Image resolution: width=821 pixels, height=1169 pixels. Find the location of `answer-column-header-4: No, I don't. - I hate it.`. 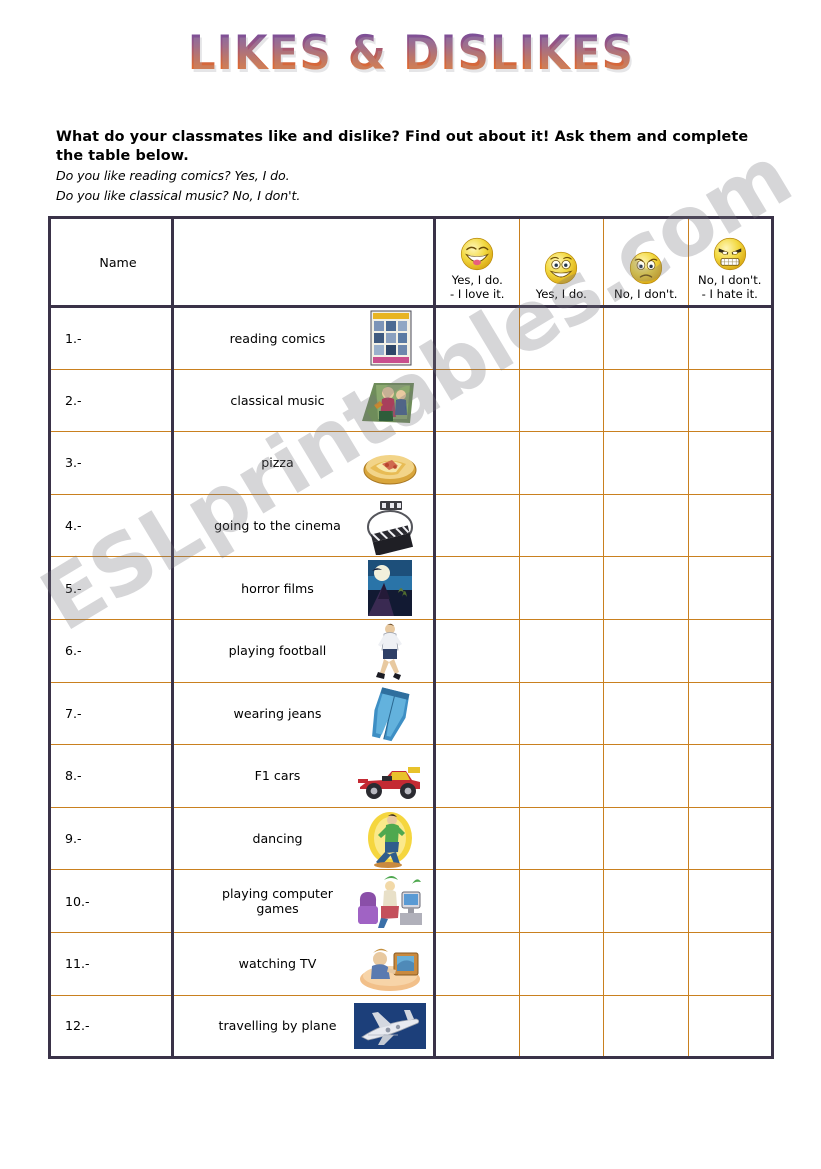

answer-column-header-4: No, I don't. - I hate it. is located at coordinates (730, 262).